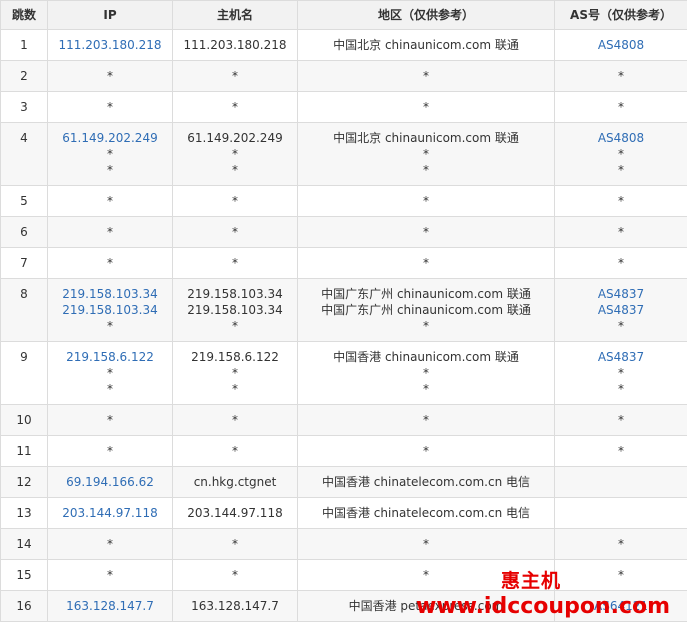  What do you see at coordinates (235, 606) in the screenshot?
I see `host-line: 163.128.147.7` at bounding box center [235, 606].